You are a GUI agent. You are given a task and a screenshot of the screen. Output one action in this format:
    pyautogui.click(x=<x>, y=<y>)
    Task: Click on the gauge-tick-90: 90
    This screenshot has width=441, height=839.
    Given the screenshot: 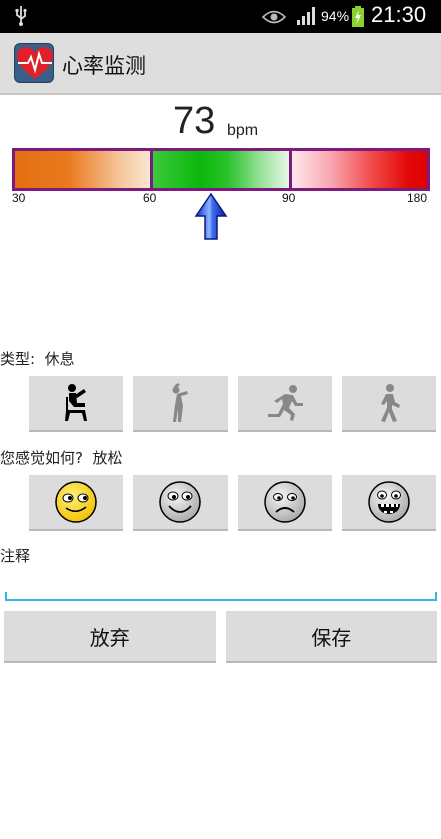 What is the action you would take?
    pyautogui.click(x=289, y=198)
    